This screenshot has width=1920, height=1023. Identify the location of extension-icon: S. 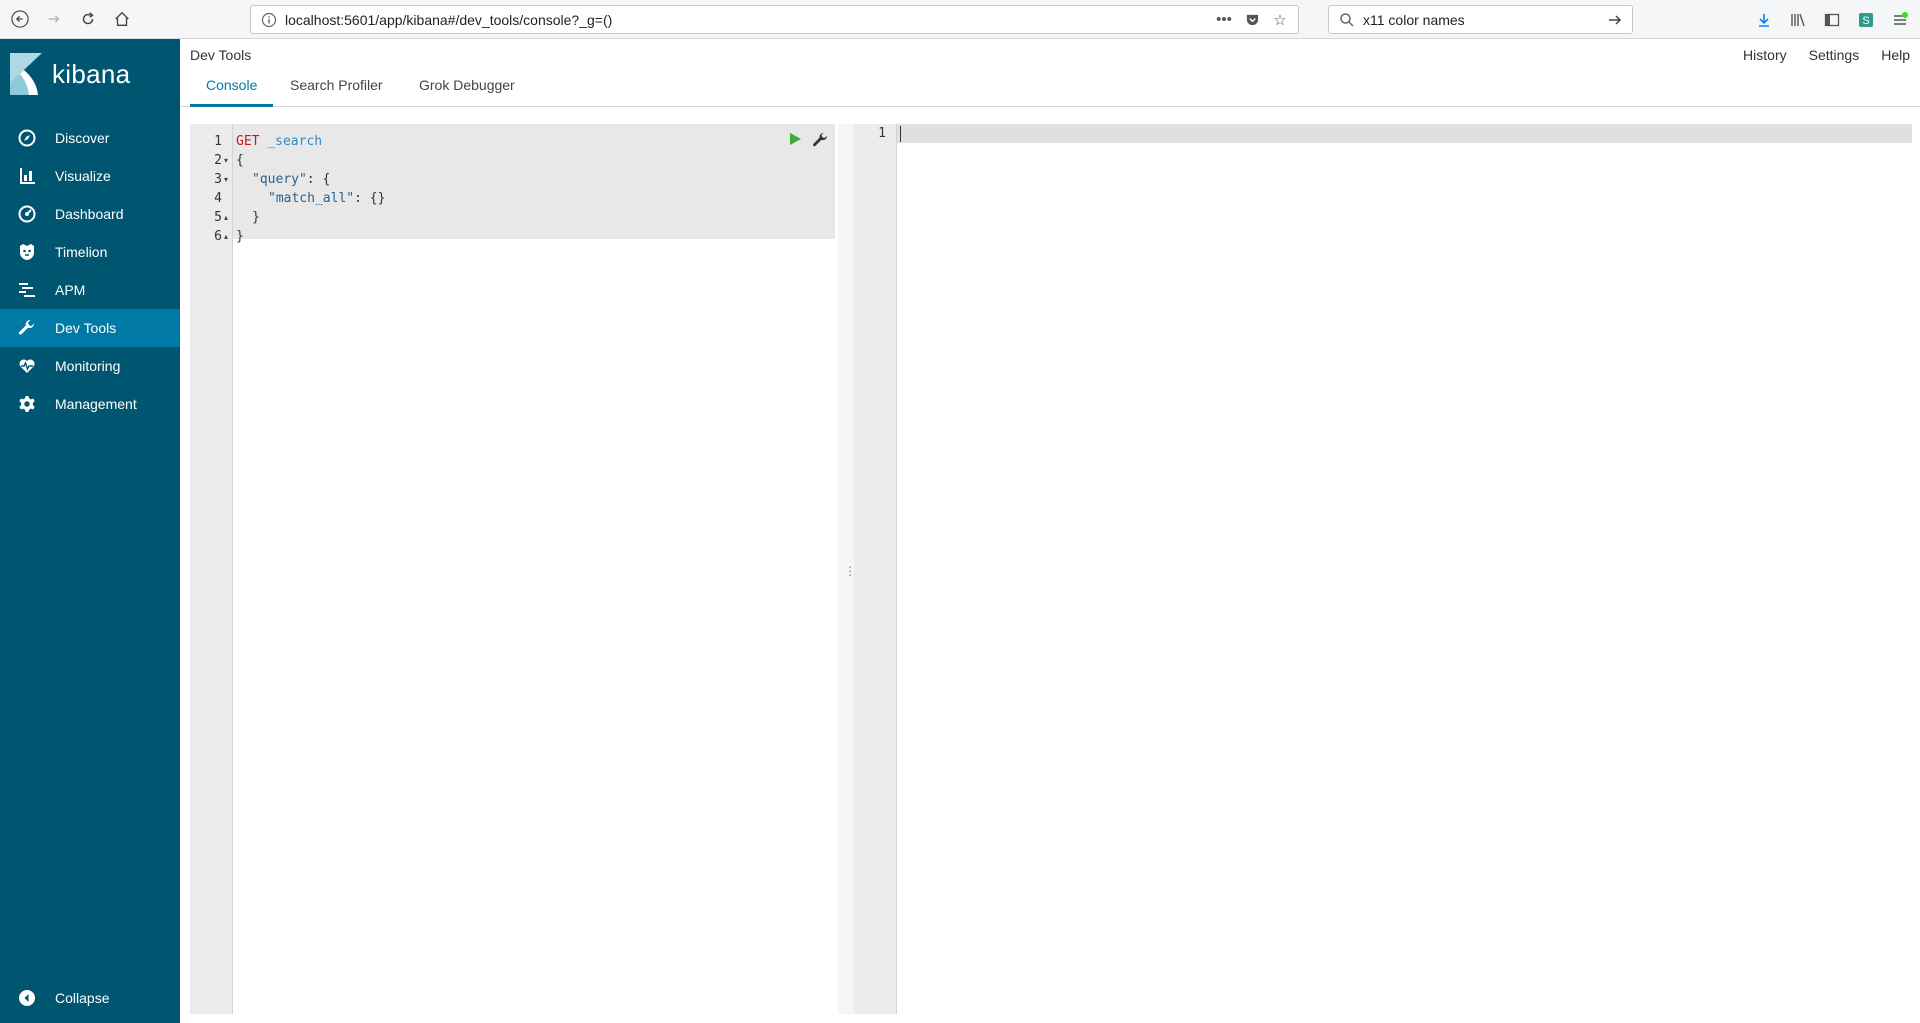
(1866, 20).